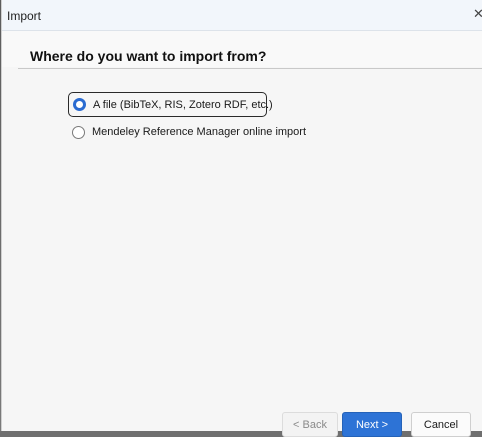  Describe the element at coordinates (79, 104) in the screenshot. I see `radio-selected-icon` at that location.